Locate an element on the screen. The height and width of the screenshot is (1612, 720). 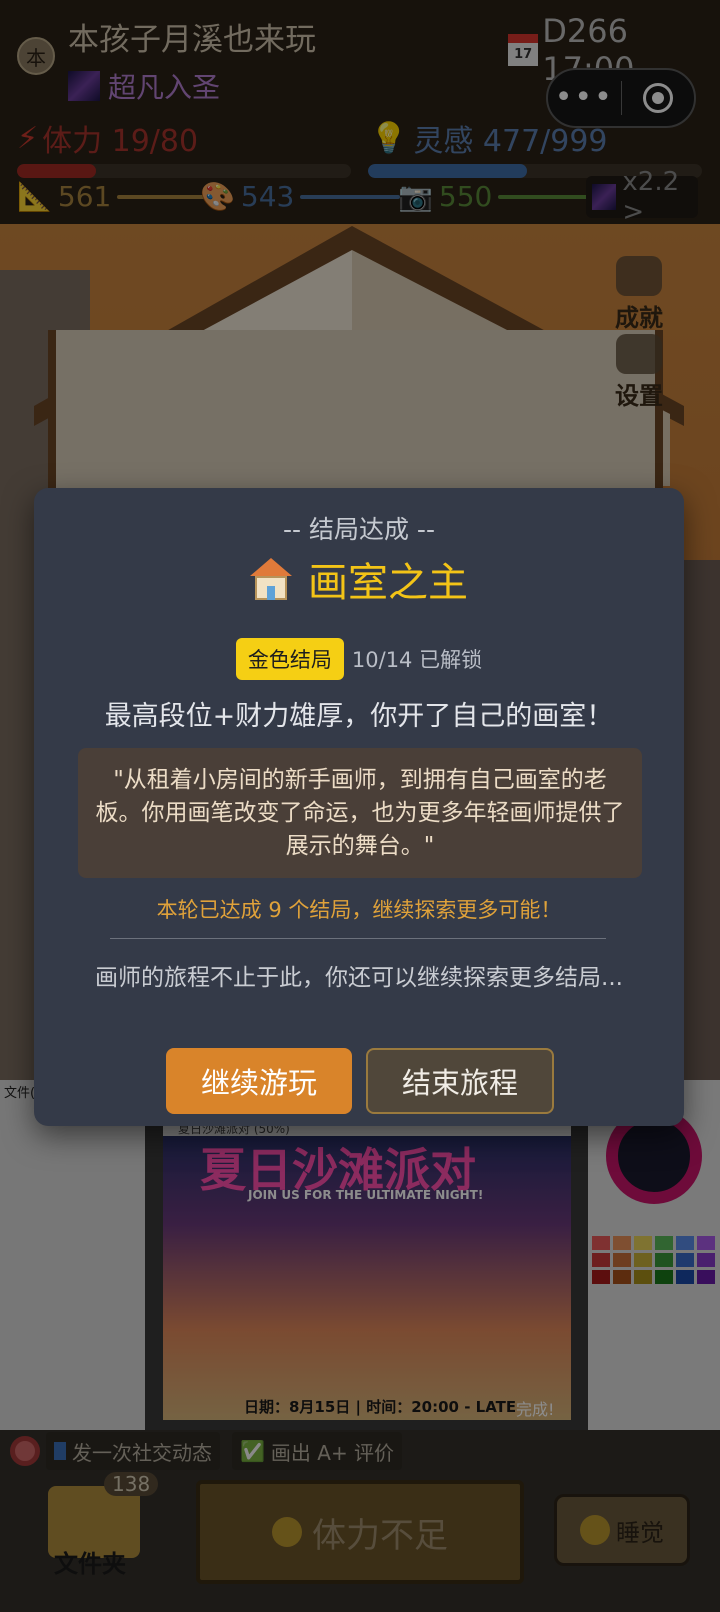
house-icon is located at coordinates (271, 579).